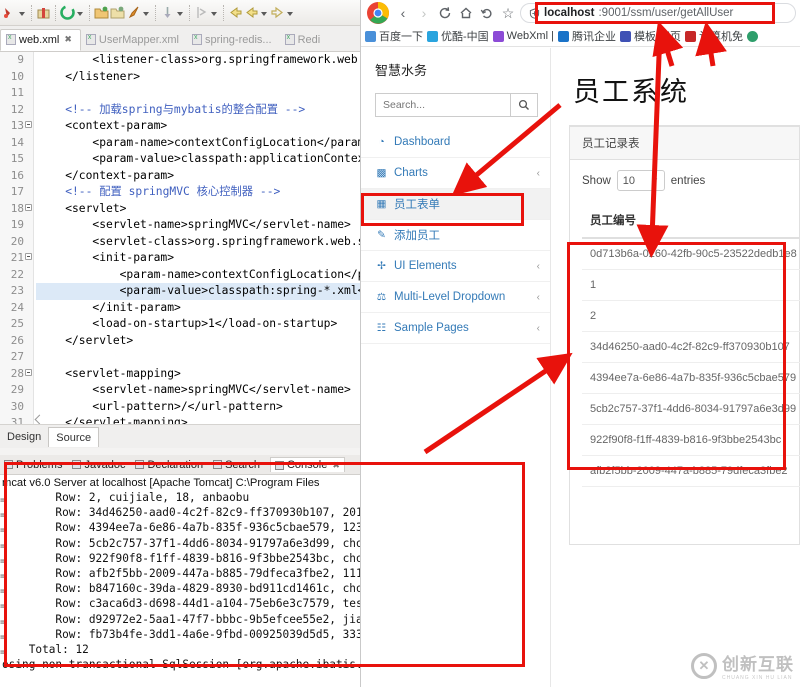 This screenshot has width=800, height=687. What do you see at coordinates (167, 12) in the screenshot?
I see `step-into-icon` at bounding box center [167, 12].